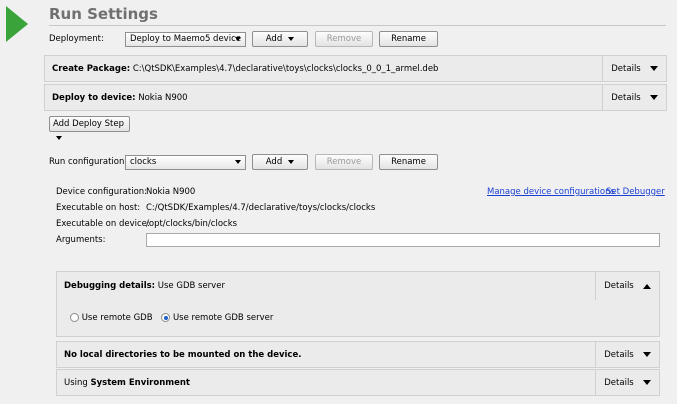 The width and height of the screenshot is (677, 404). I want to click on debugging-details-summary: Debugging details: Use GDB server, so click(326, 286).